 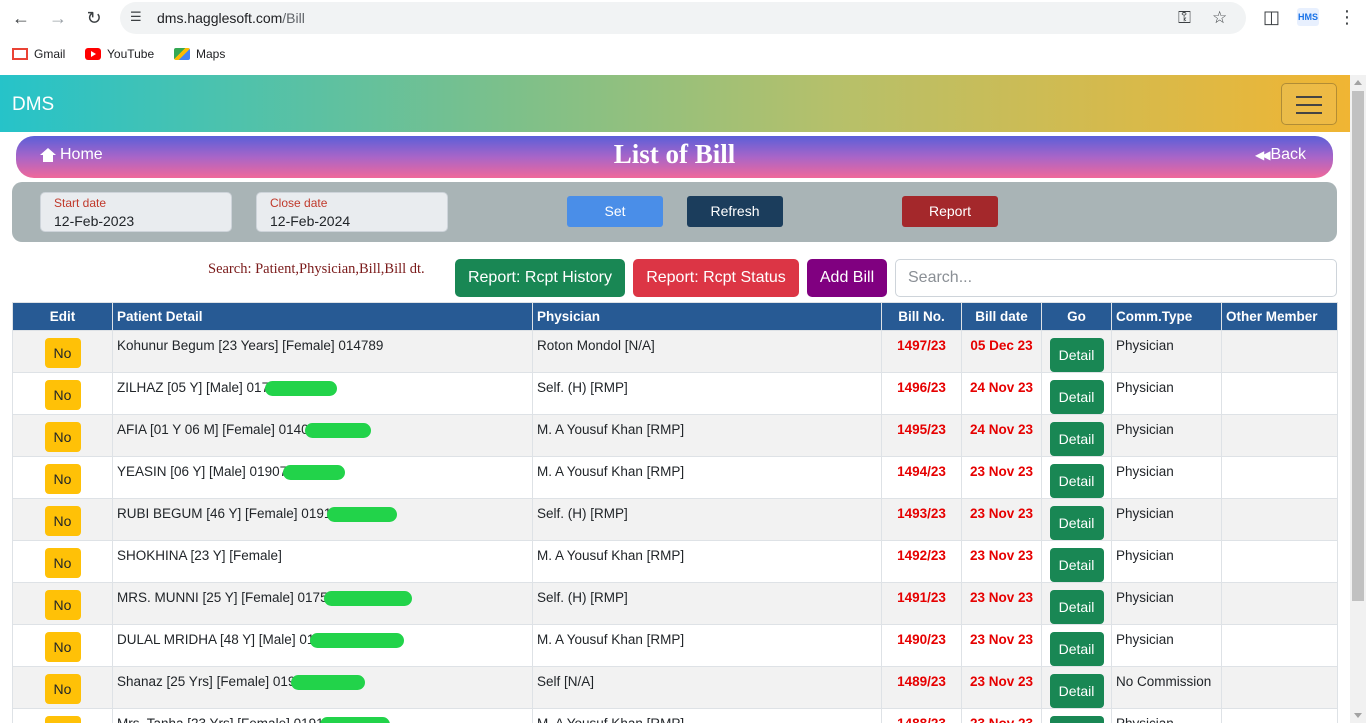 What do you see at coordinates (50, 54) in the screenshot?
I see `bookmark-label: Gmail` at bounding box center [50, 54].